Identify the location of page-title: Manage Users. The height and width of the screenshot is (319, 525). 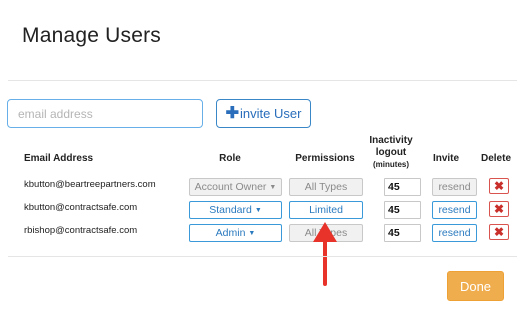
(91, 35).